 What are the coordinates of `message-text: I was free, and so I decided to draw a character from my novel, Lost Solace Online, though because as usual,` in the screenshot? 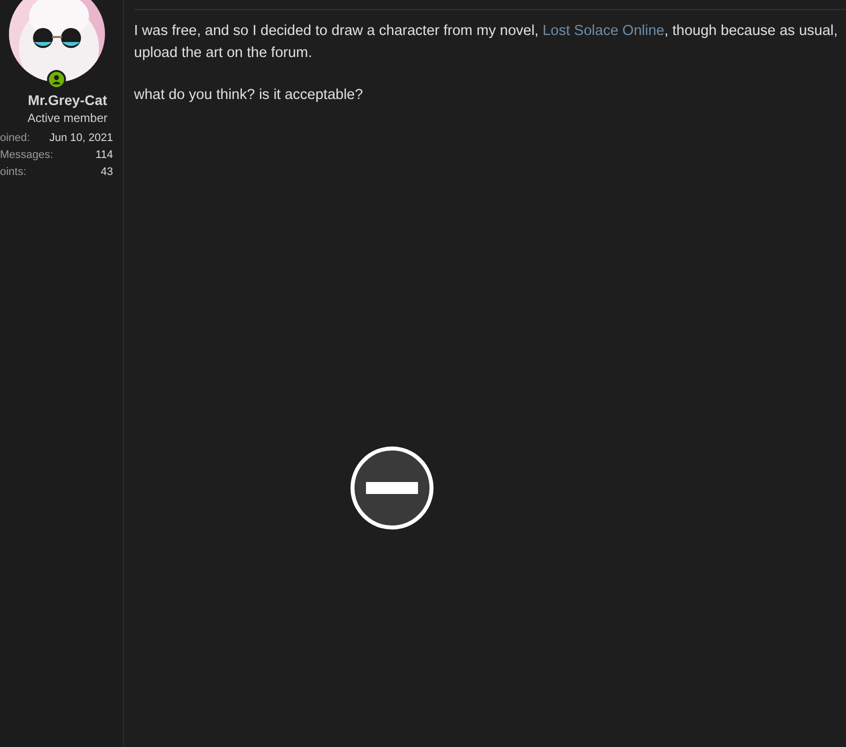 It's located at (486, 31).